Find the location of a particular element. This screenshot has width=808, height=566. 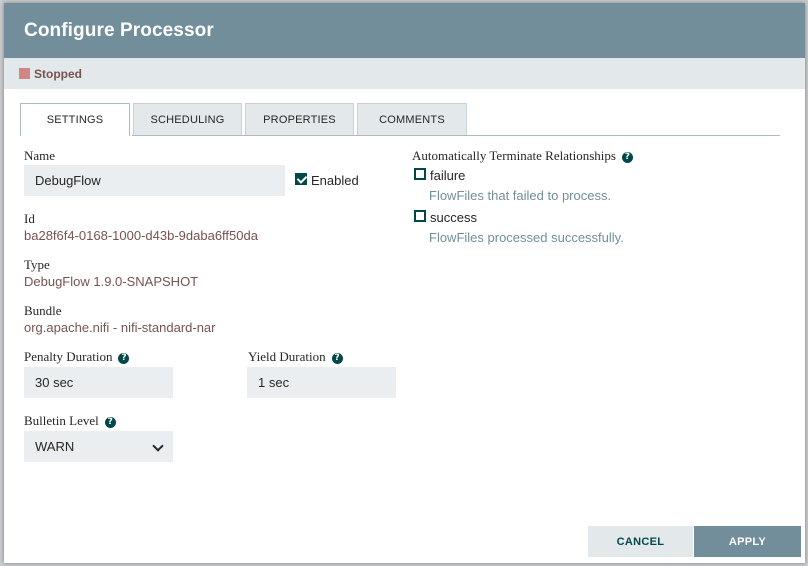

type-label: Type is located at coordinates (37, 264).